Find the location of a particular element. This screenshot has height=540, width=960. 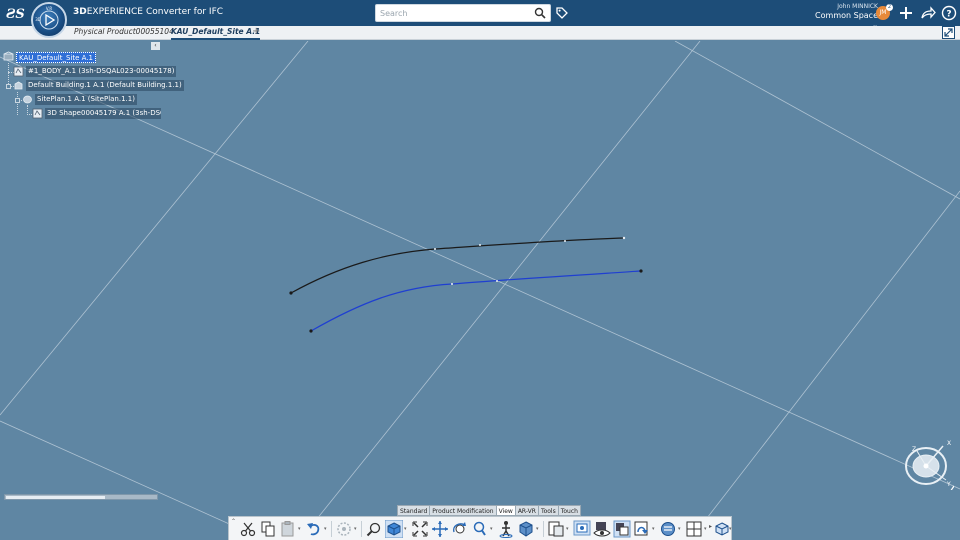

tab-touch: Touch is located at coordinates (569, 510).